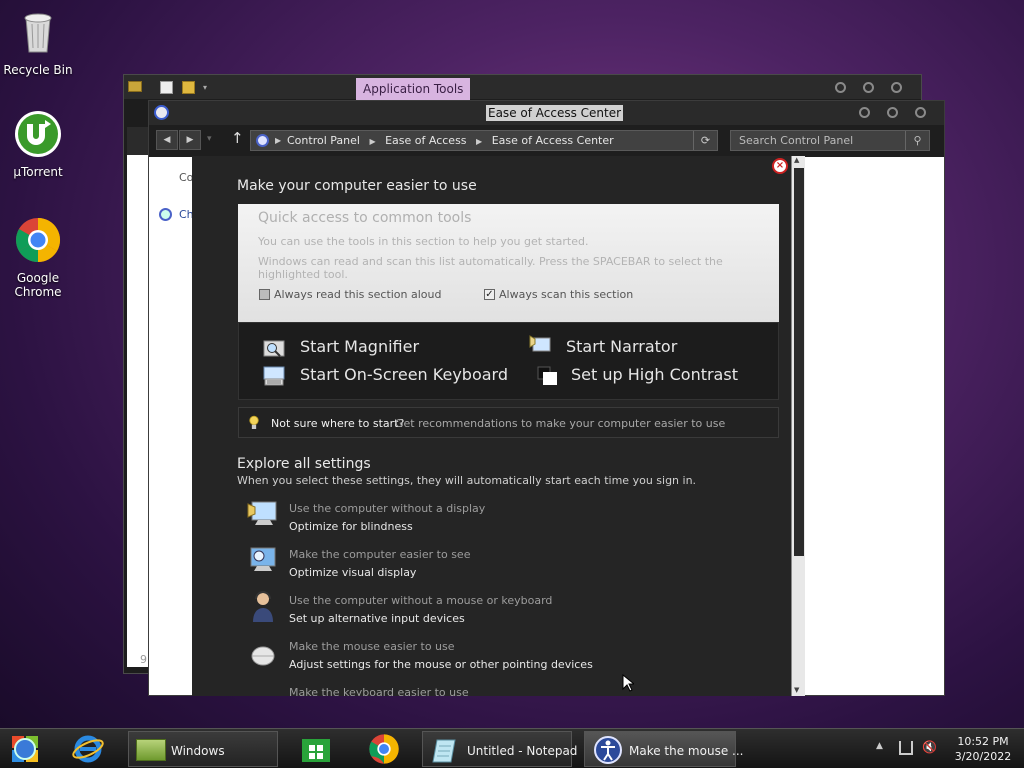  I want to click on chrome-taskbar-icon, so click(384, 749).